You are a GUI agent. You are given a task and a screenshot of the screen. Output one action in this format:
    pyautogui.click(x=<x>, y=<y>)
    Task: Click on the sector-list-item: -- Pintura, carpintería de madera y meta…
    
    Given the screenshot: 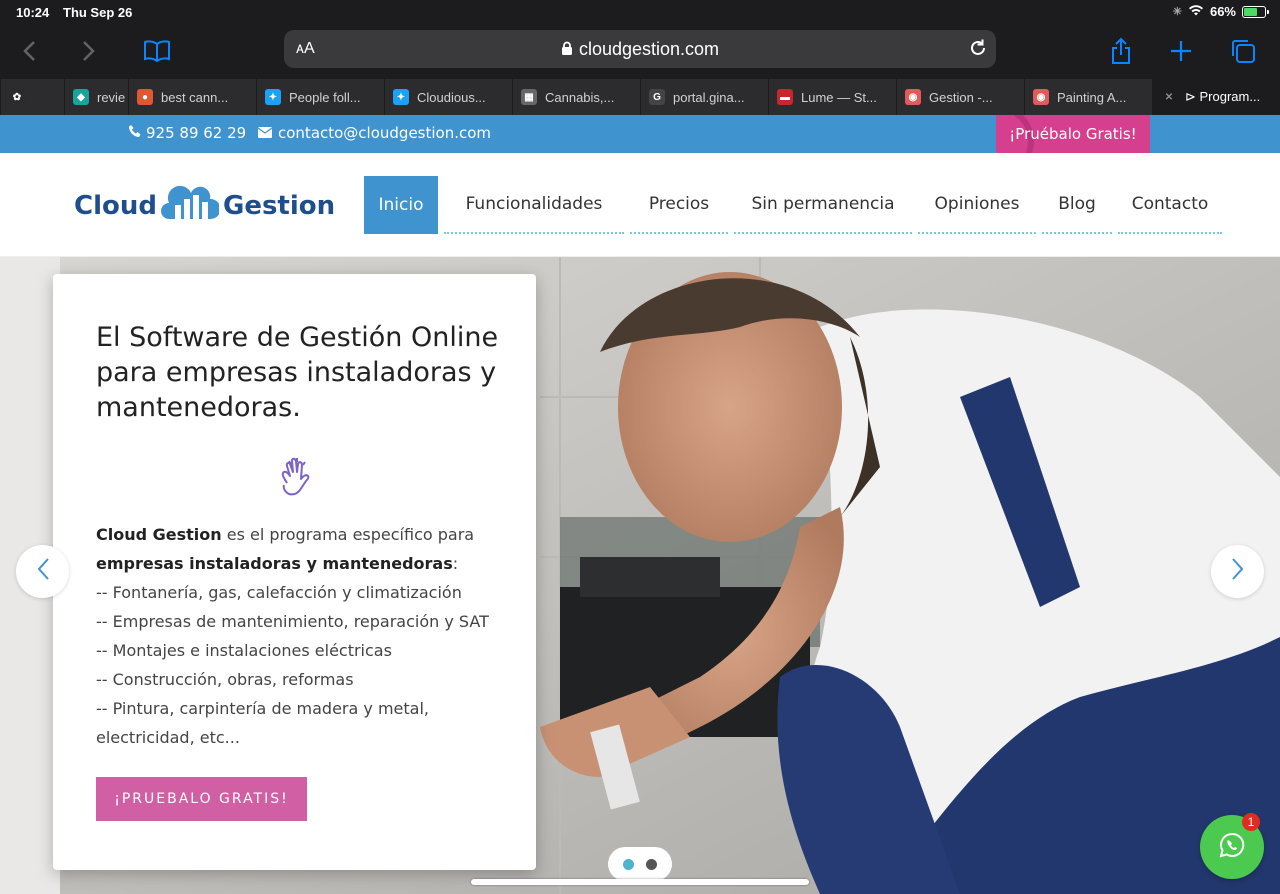 What is the action you would take?
    pyautogui.click(x=262, y=723)
    